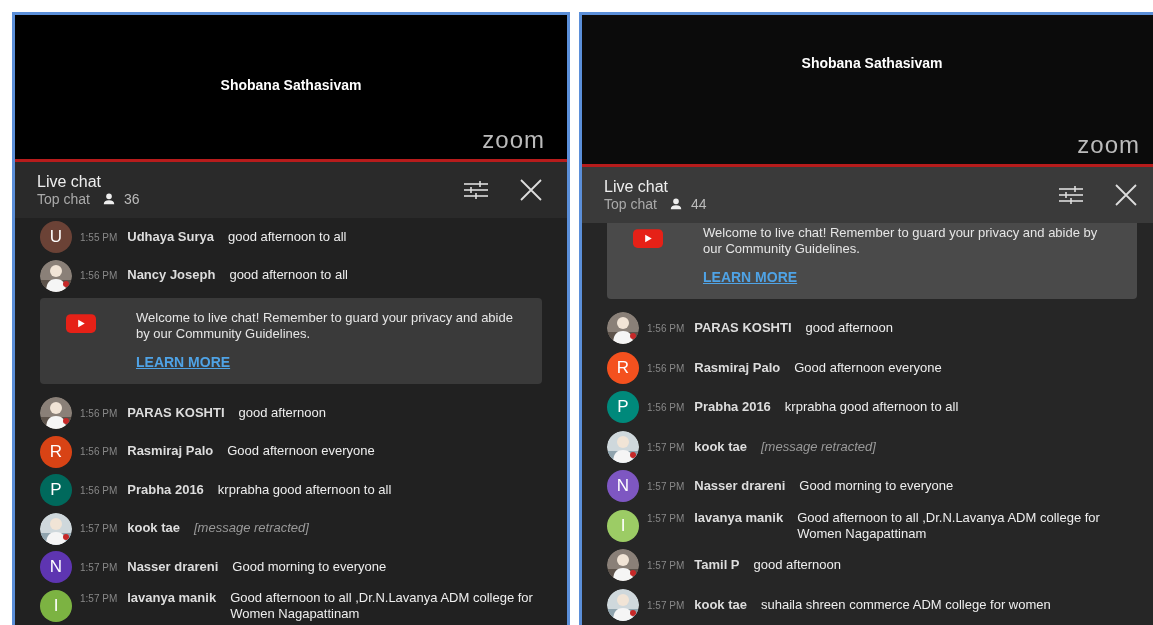  Describe the element at coordinates (131, 199) in the screenshot. I see `viewer-count: 36` at that location.